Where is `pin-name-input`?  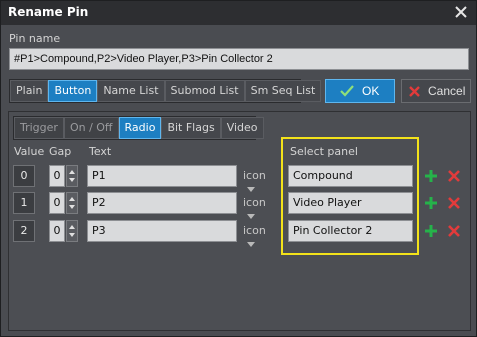 pin-name-input is located at coordinates (239, 59).